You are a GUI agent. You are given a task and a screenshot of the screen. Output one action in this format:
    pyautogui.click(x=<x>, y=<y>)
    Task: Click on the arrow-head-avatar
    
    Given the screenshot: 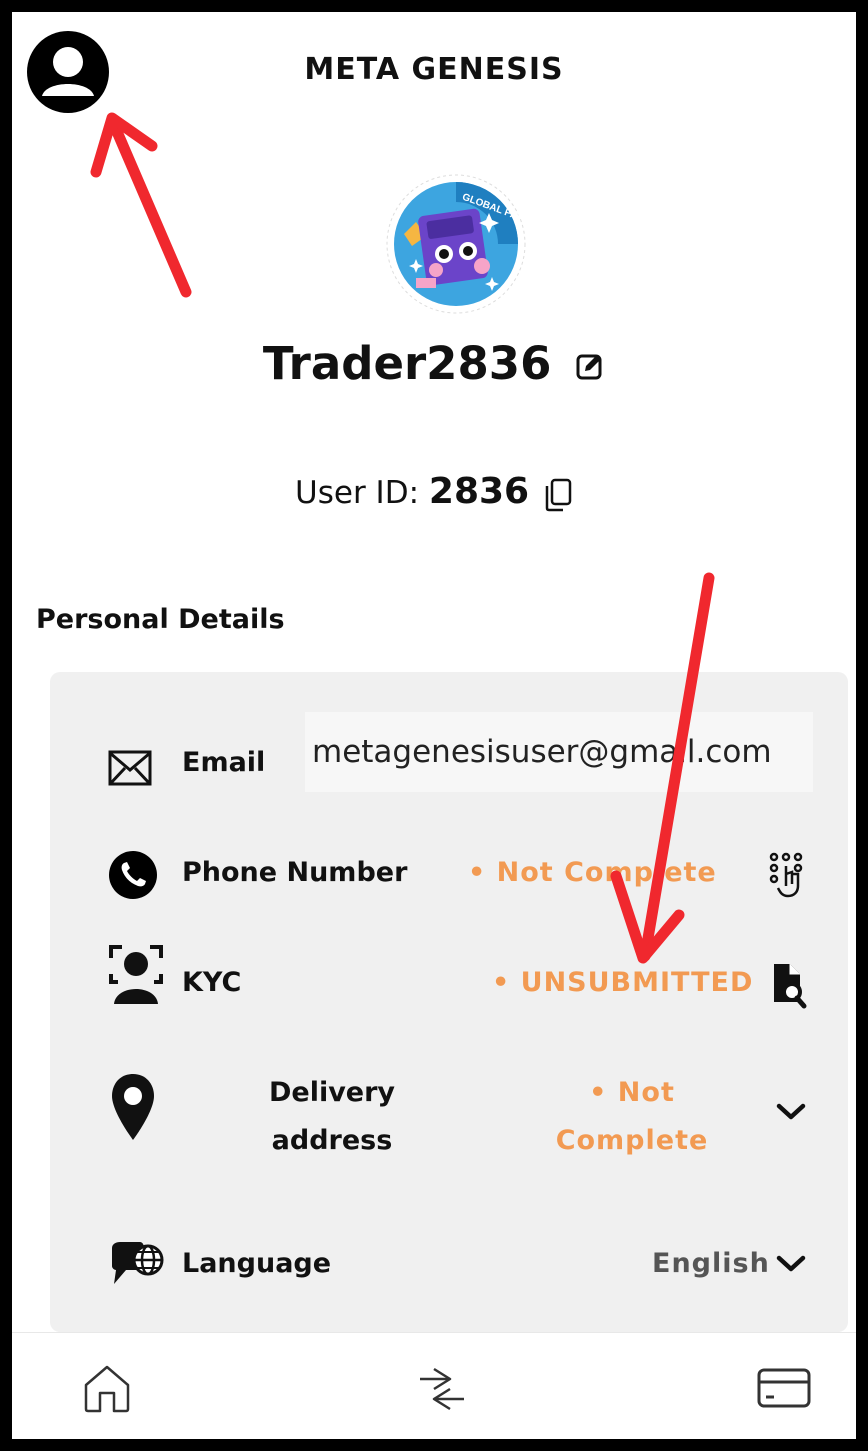 What is the action you would take?
    pyautogui.click(x=124, y=145)
    